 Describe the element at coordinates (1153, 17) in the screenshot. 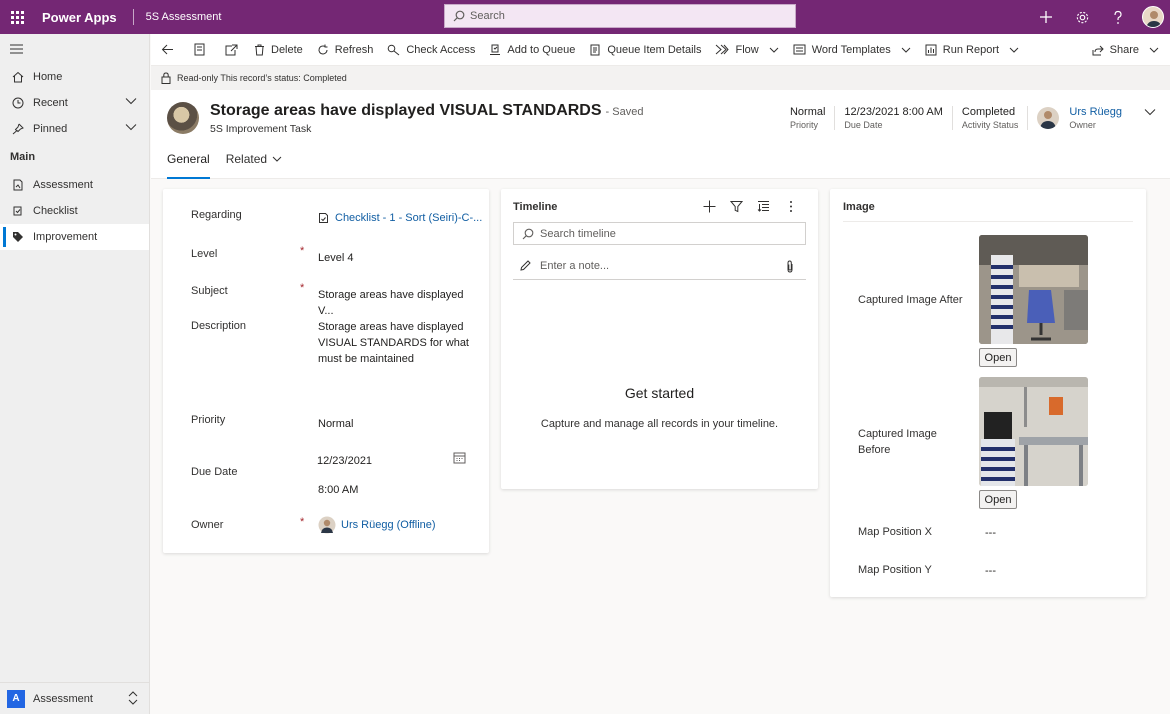

I see `user-avatar` at that location.